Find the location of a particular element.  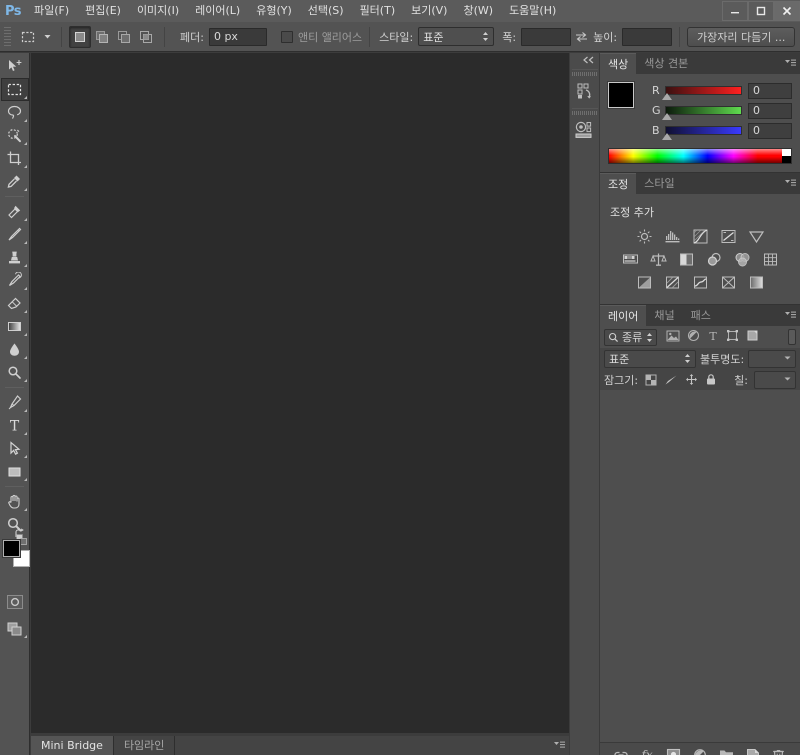

tab-channels: 채널 is located at coordinates (664, 315).